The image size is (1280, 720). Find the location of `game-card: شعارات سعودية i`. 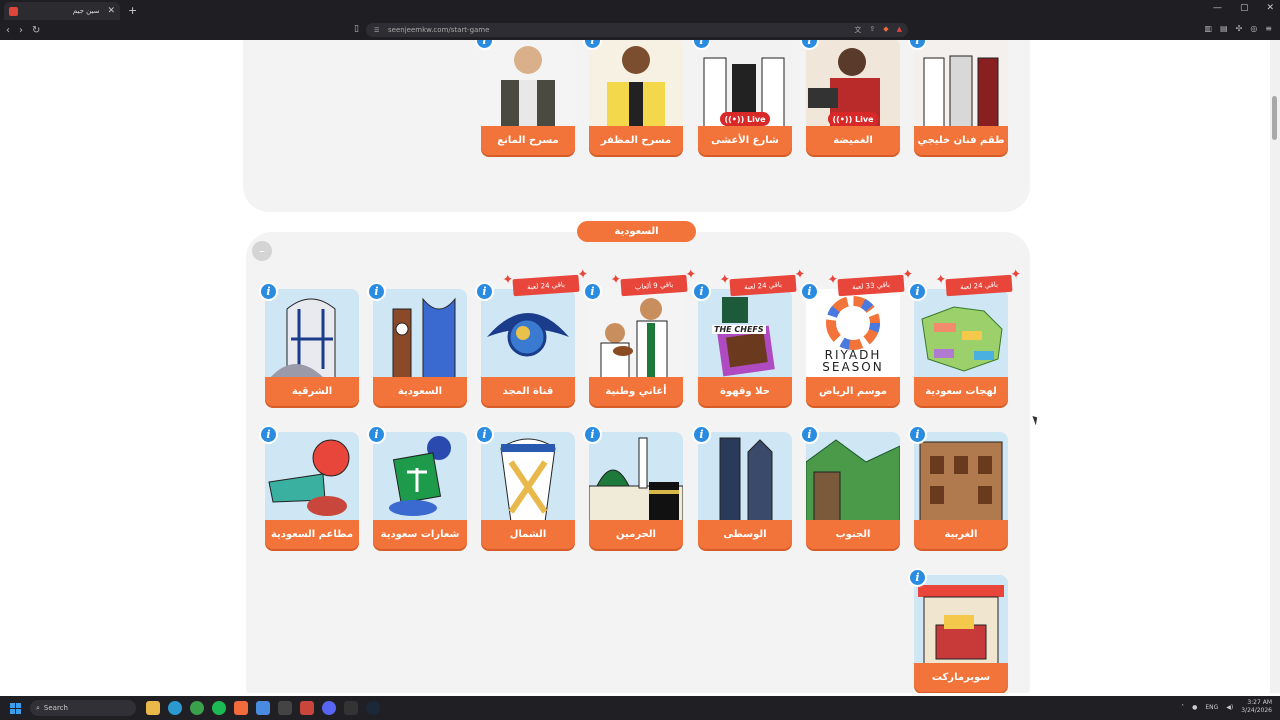

game-card: شعارات سعودية i is located at coordinates (417, 487).